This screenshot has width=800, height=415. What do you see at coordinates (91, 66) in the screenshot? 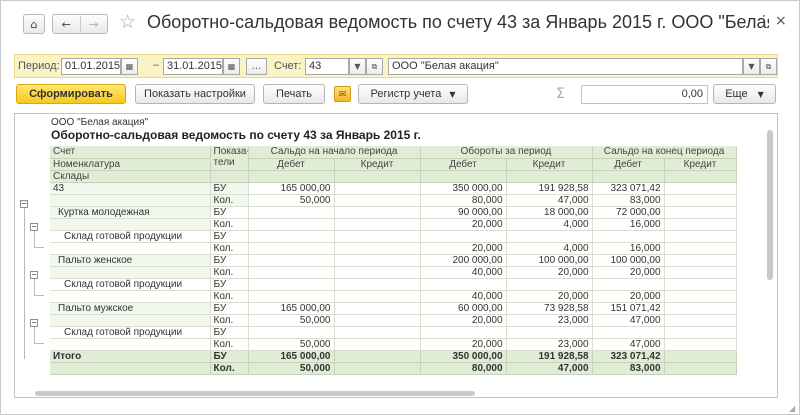
I see `date-from-field: 01.01.2015` at bounding box center [91, 66].